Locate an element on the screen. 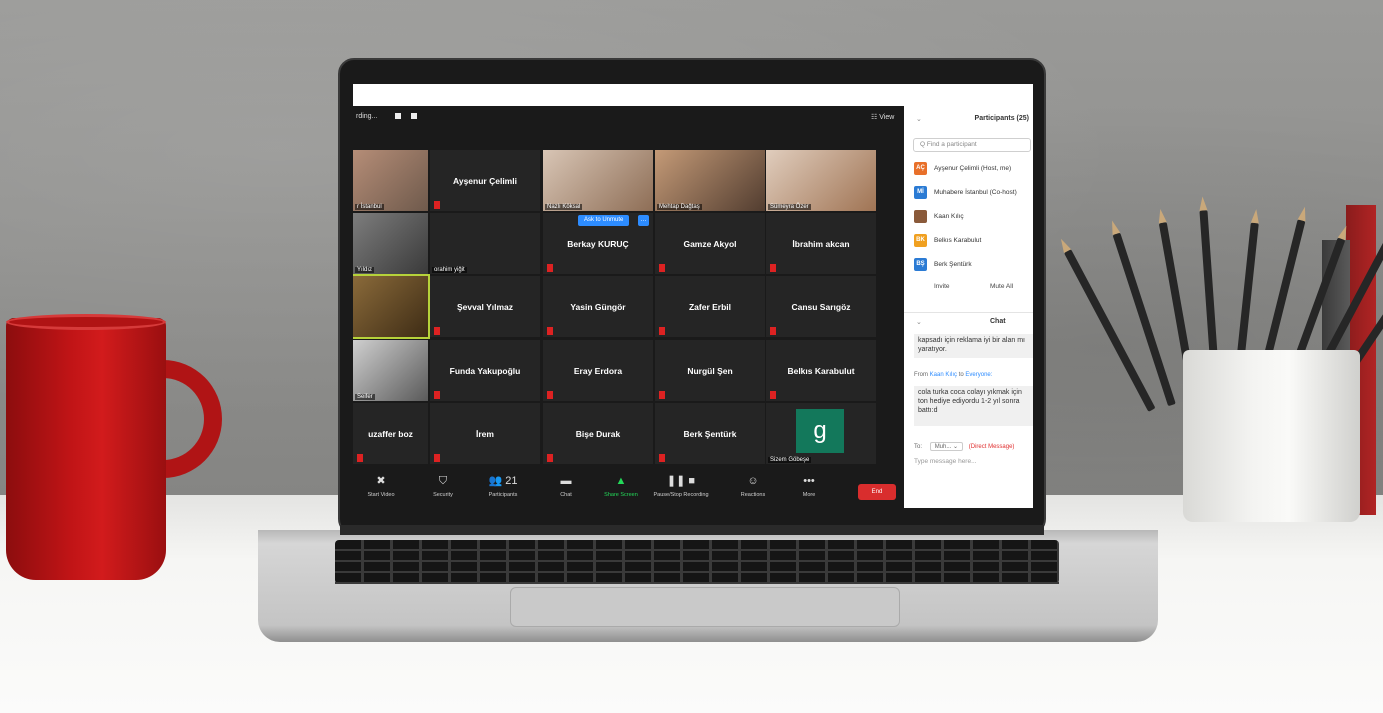 The image size is (1383, 713). participant-row: Mİ Muhabere İstanbul (Co-host) is located at coordinates (973, 193).